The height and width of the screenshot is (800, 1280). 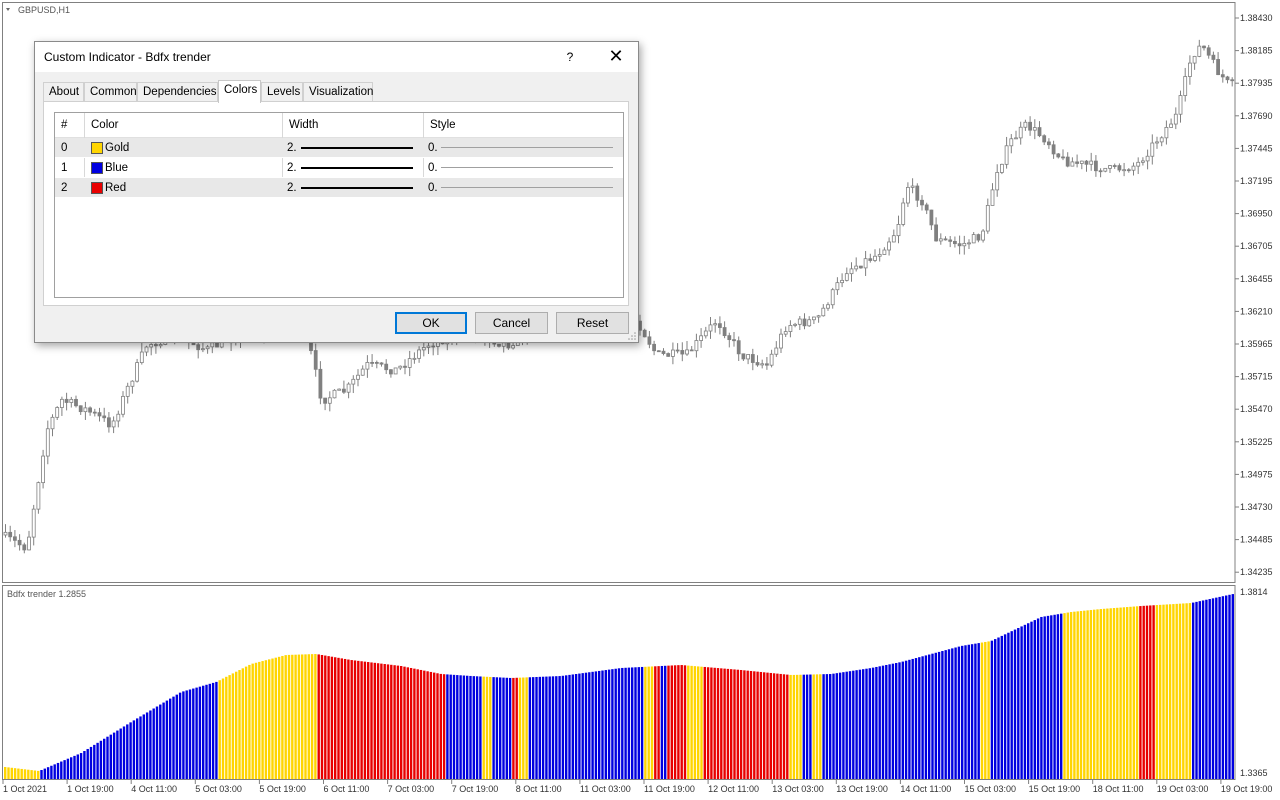 What do you see at coordinates (282, 92) in the screenshot?
I see `tab-levels: Levels` at bounding box center [282, 92].